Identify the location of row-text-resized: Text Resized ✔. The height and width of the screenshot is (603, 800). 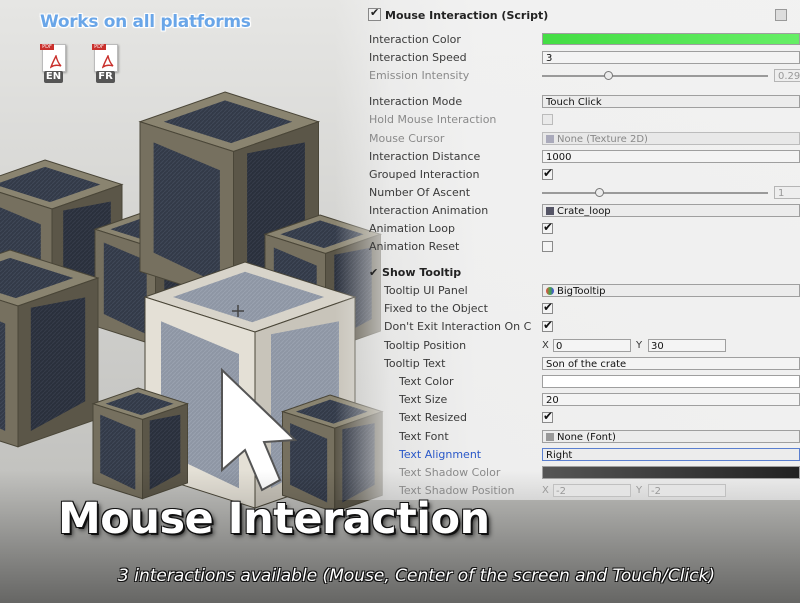
(580, 418).